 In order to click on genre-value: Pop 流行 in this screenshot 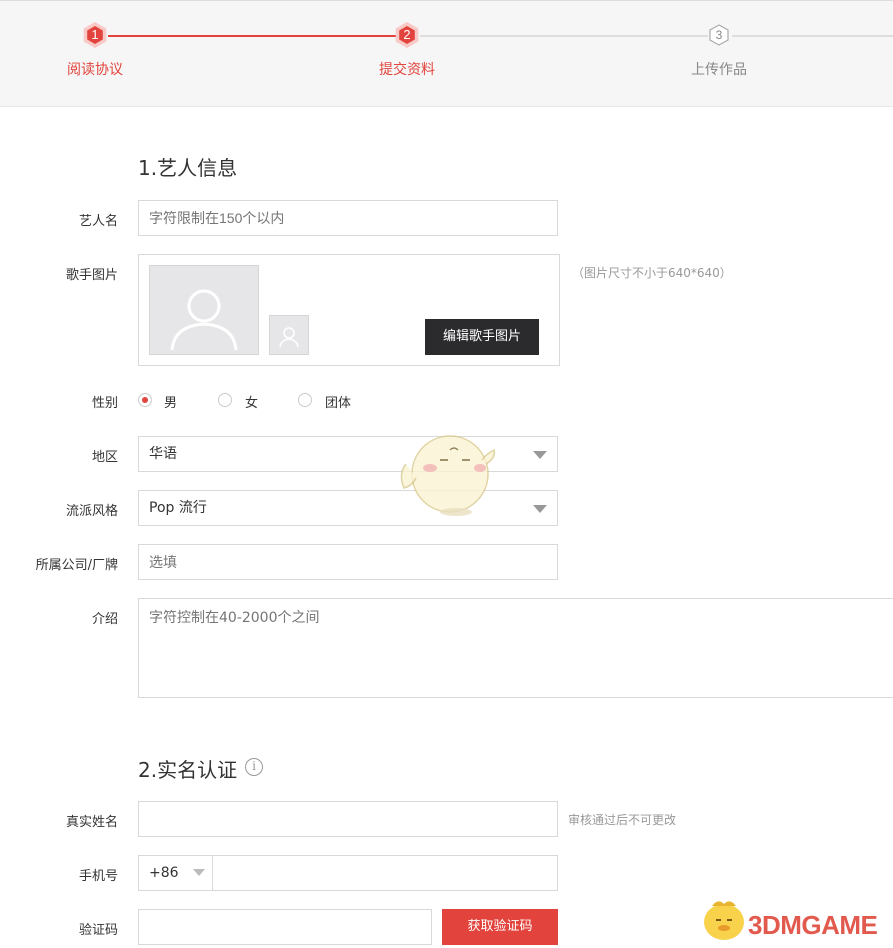, I will do `click(178, 508)`.